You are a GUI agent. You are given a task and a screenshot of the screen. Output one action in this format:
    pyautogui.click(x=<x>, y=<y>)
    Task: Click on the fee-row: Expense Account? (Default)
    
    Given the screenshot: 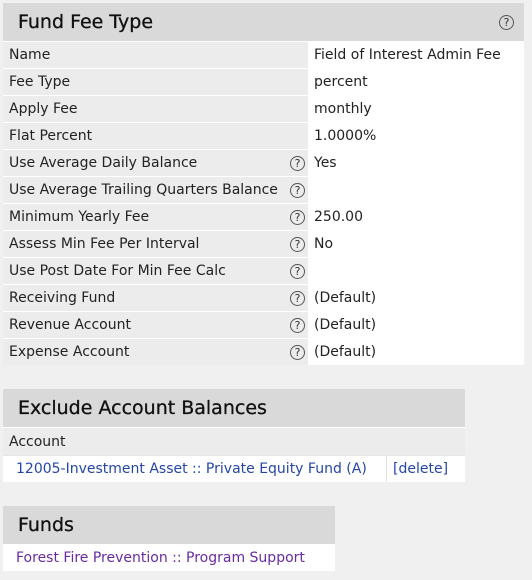 What is the action you would take?
    pyautogui.click(x=263, y=351)
    